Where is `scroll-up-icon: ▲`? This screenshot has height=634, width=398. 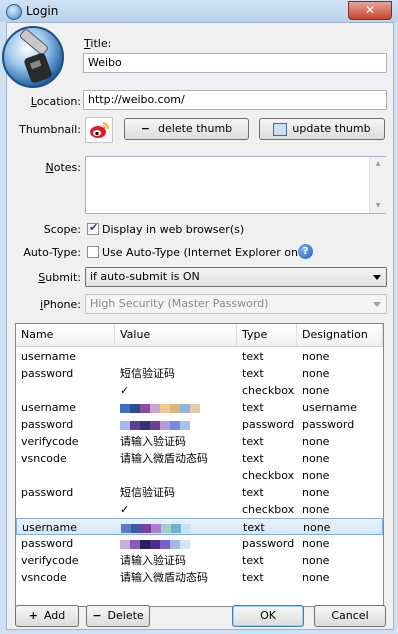
scroll-up-icon: ▲ is located at coordinates (378, 164).